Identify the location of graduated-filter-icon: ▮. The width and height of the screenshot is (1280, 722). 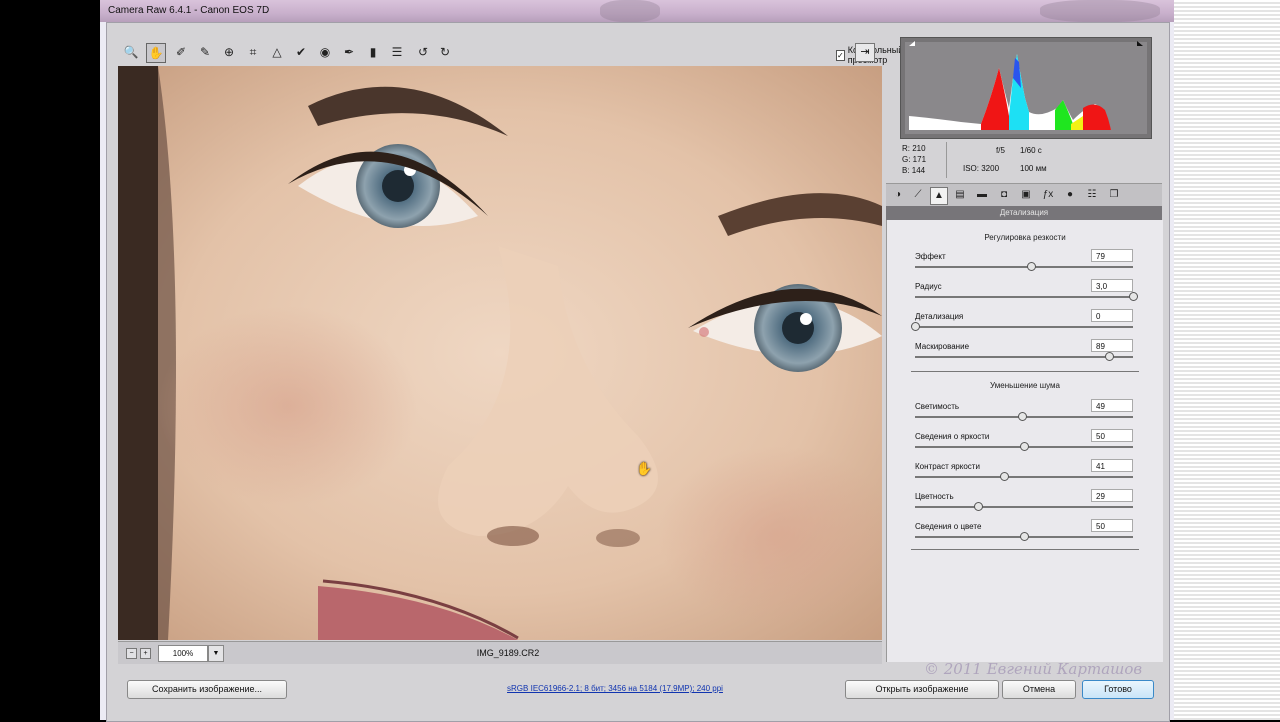
(373, 52).